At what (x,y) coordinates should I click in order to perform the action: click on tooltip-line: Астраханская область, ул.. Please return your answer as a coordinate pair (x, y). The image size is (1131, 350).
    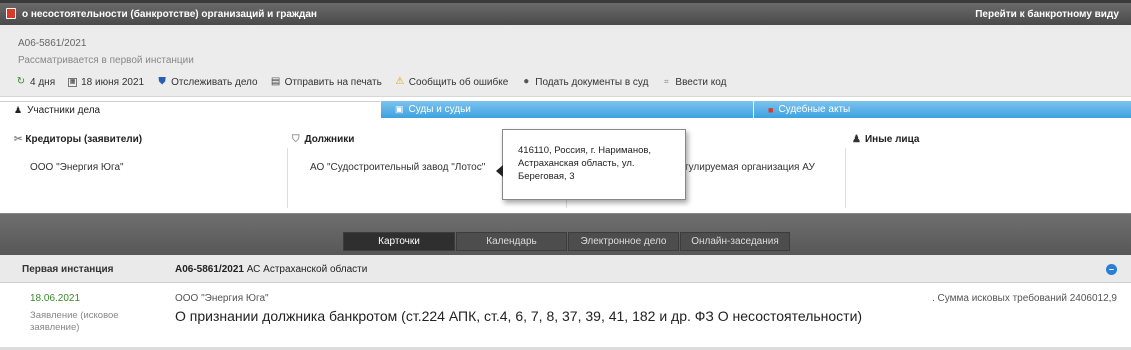
    Looking at the image, I should click on (576, 163).